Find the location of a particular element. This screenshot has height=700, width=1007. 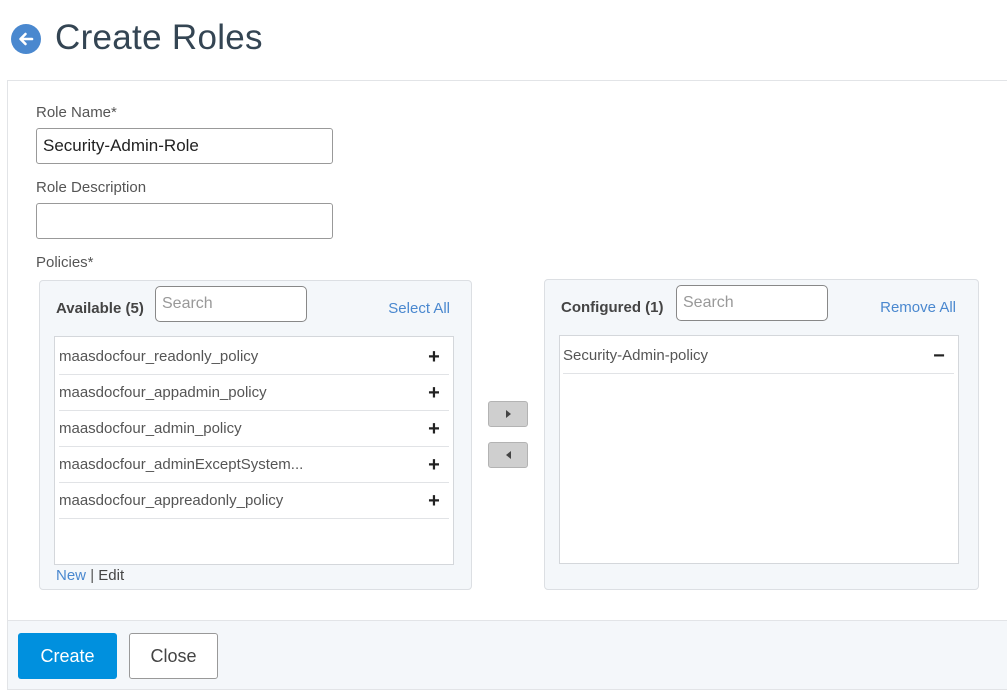

triangle-left-icon is located at coordinates (508, 455).